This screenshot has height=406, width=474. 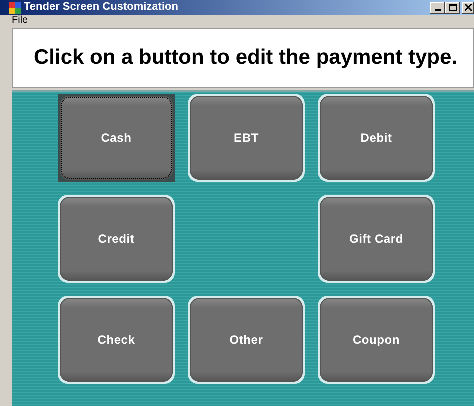 What do you see at coordinates (116, 340) in the screenshot?
I see `payment-type-button: Check` at bounding box center [116, 340].